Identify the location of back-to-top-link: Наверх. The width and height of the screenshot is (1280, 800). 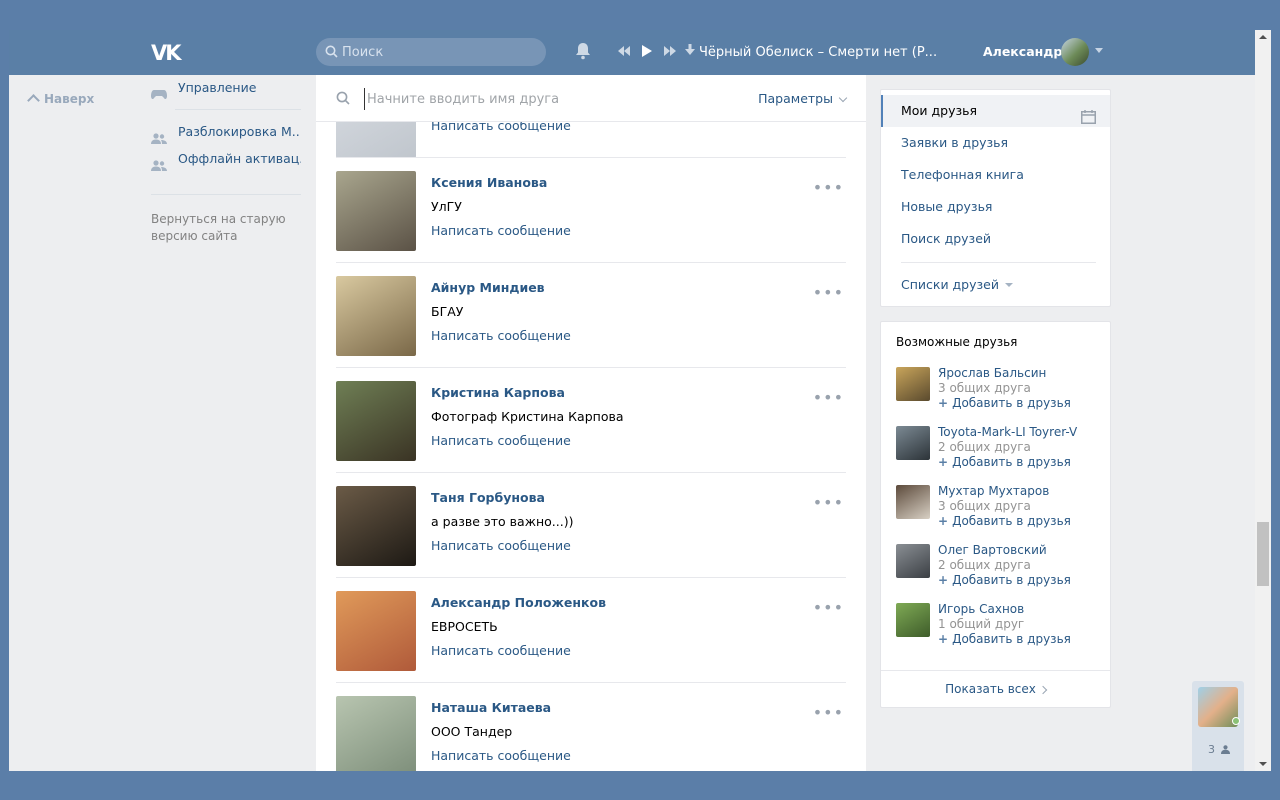
(61, 99).